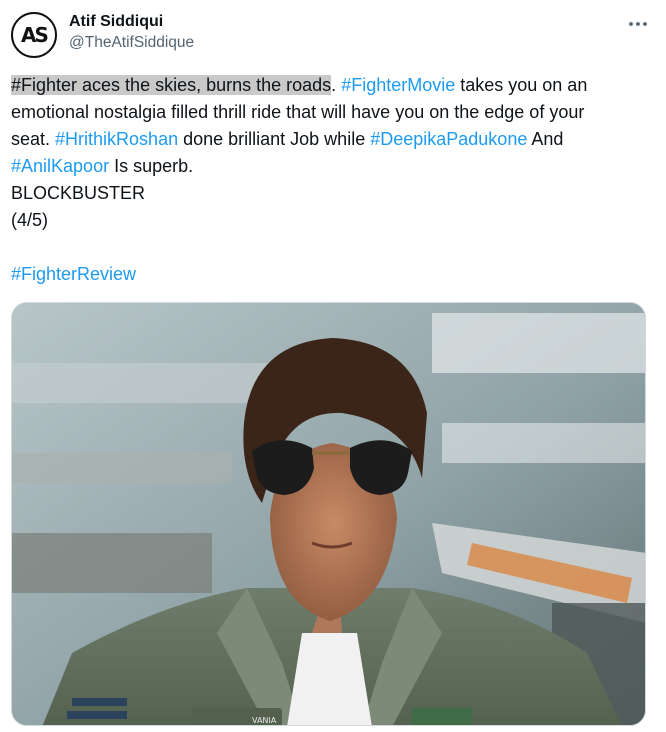 The height and width of the screenshot is (732, 666). I want to click on more-horizontal-icon, so click(638, 24).